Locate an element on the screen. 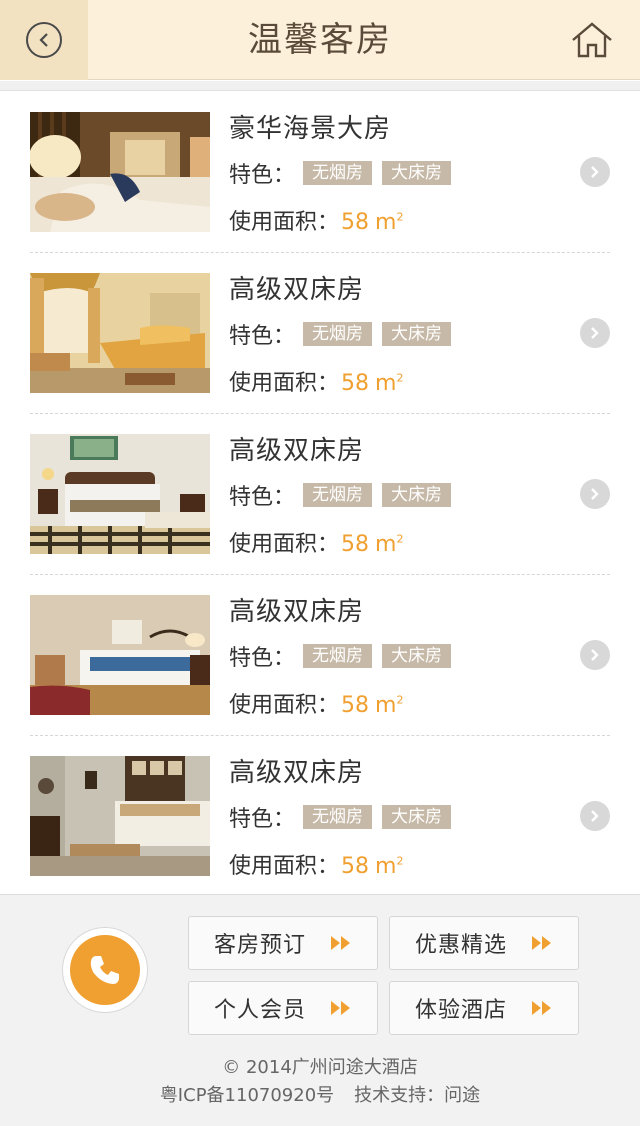 The image size is (640, 1126). back-arrow-circle-icon is located at coordinates (44, 40).